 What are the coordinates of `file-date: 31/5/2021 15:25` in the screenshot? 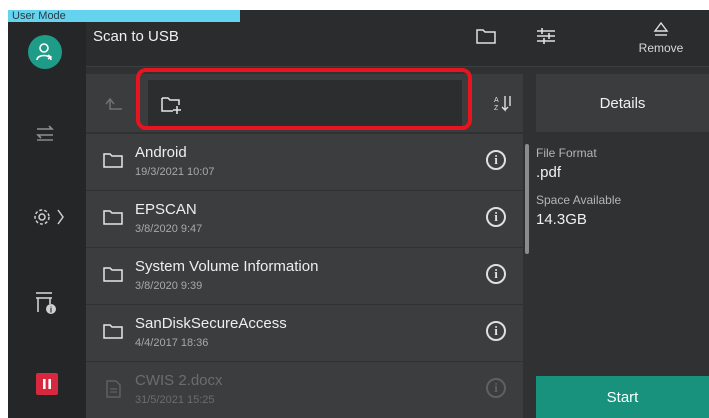 It's located at (175, 400).